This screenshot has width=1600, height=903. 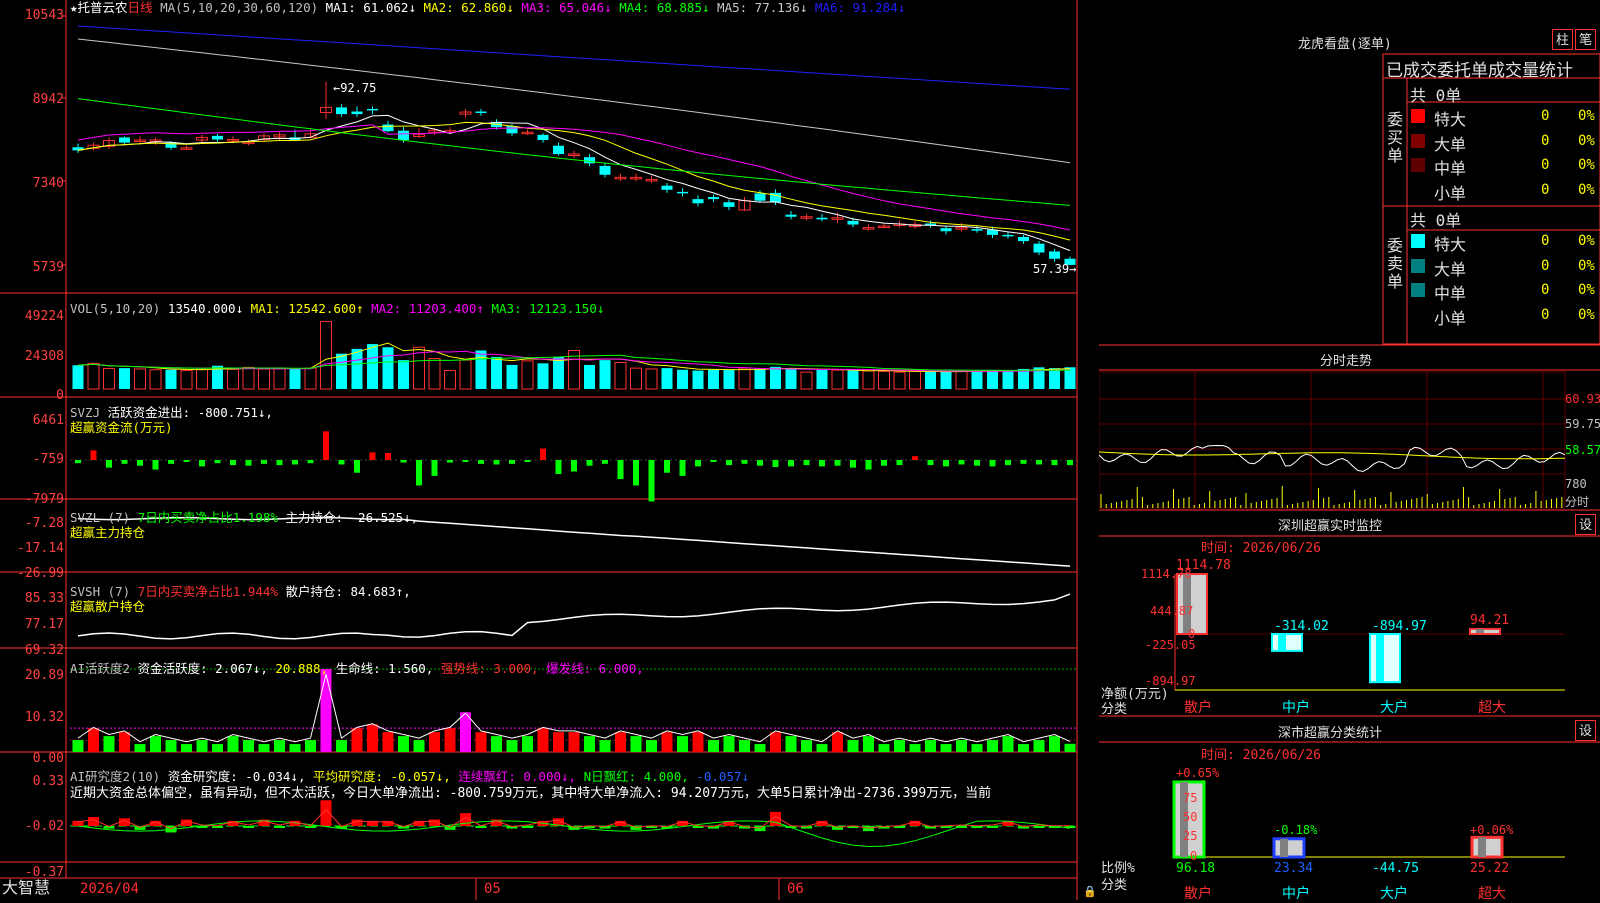 I want to click on monitor-cat-label: 分类, so click(x=1114, y=709).